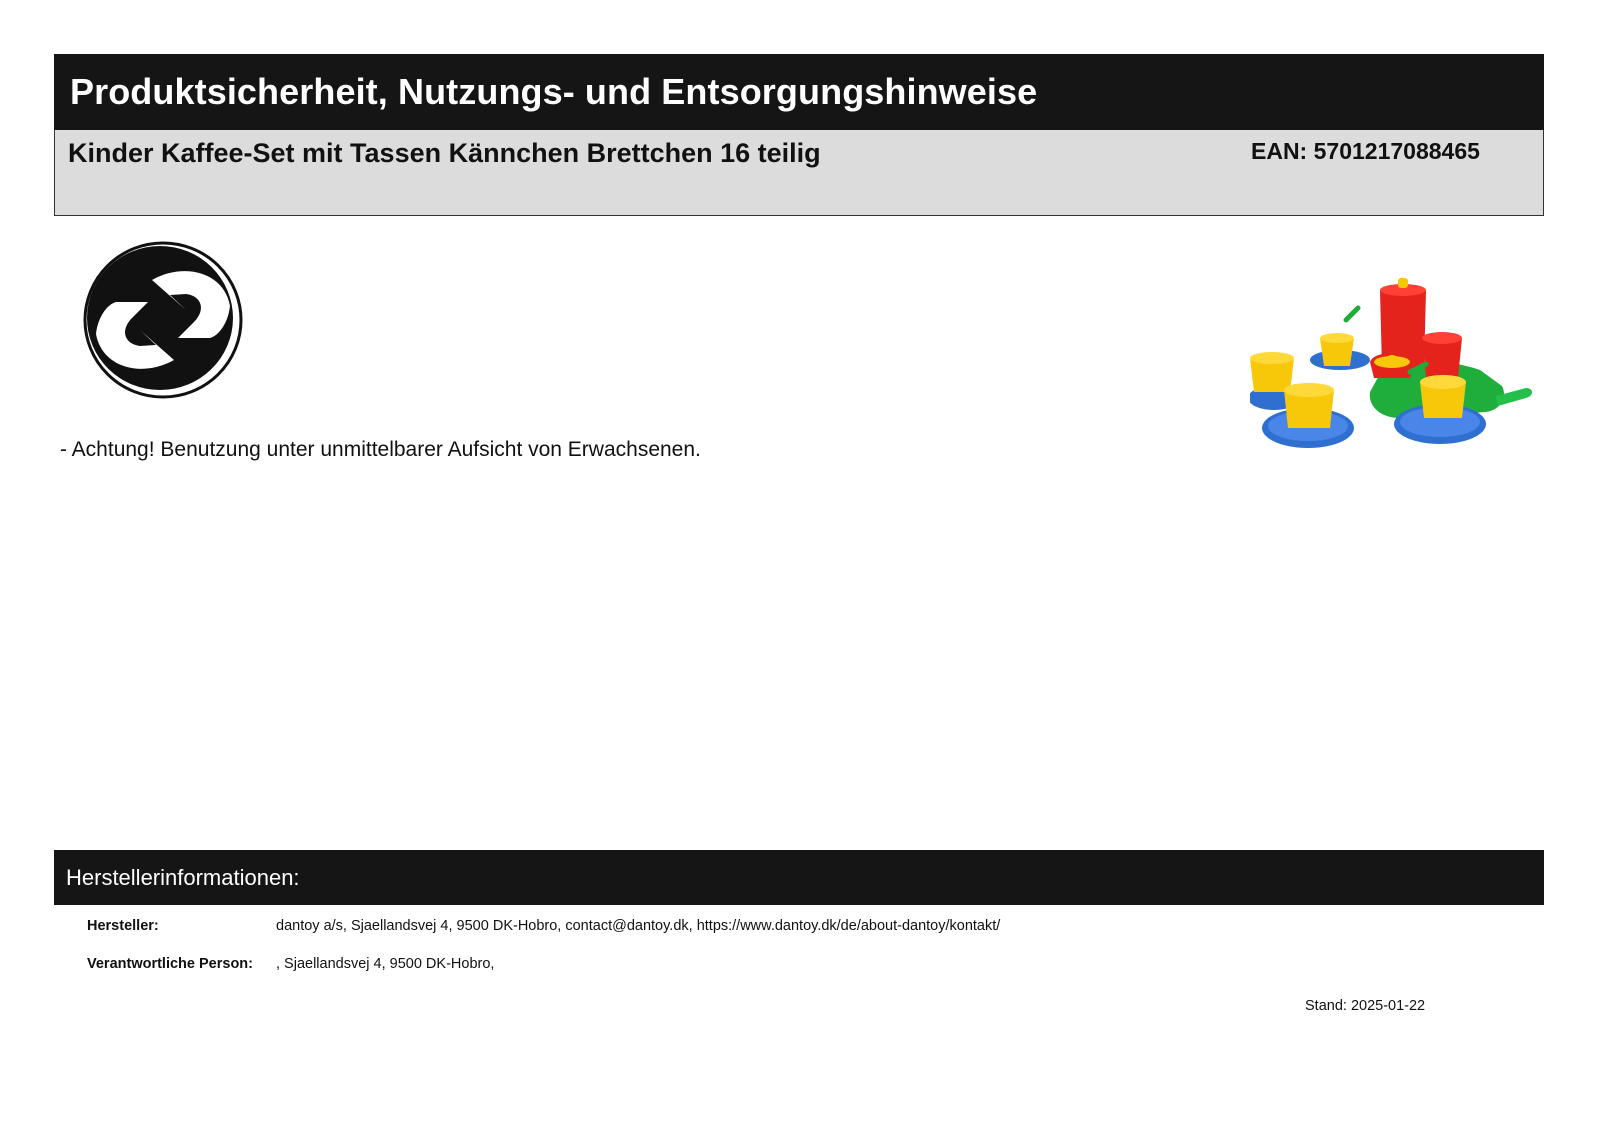 Image resolution: width=1600 pixels, height=1132 pixels. Describe the element at coordinates (123, 926) in the screenshot. I see `manufacturer-label: Hersteller:` at that location.